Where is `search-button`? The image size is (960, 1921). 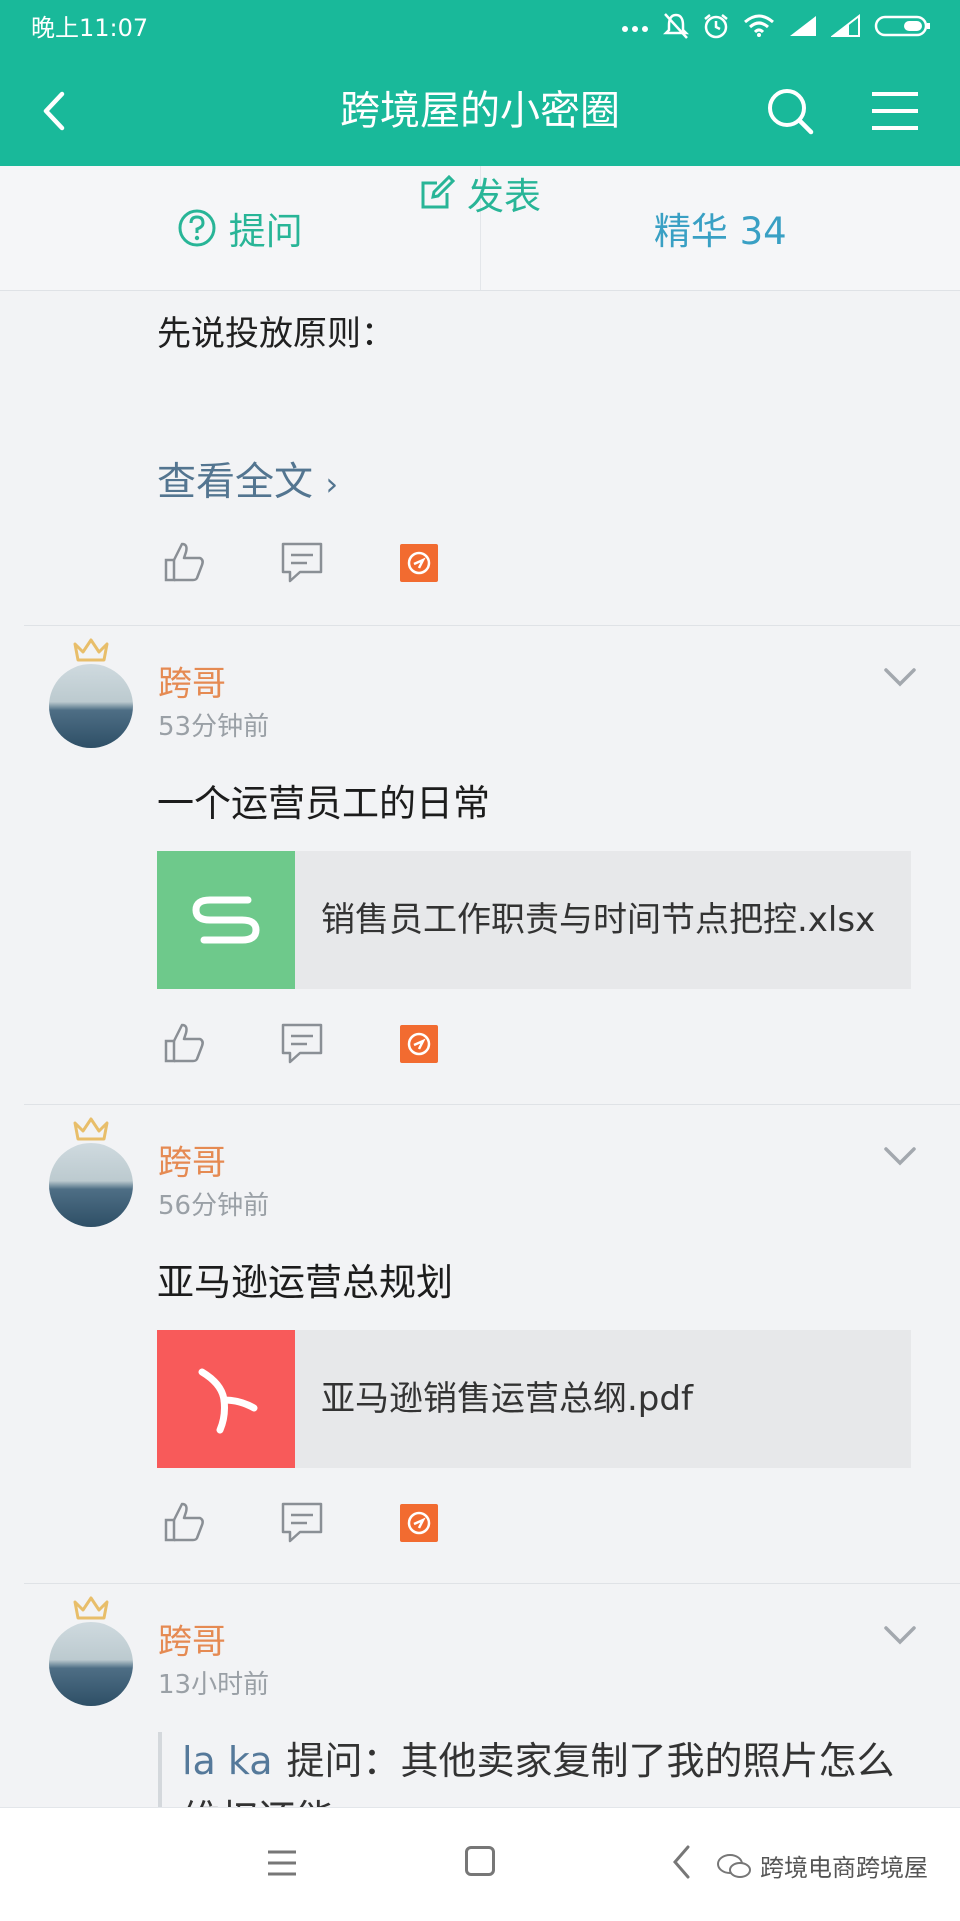
search-button is located at coordinates (790, 111).